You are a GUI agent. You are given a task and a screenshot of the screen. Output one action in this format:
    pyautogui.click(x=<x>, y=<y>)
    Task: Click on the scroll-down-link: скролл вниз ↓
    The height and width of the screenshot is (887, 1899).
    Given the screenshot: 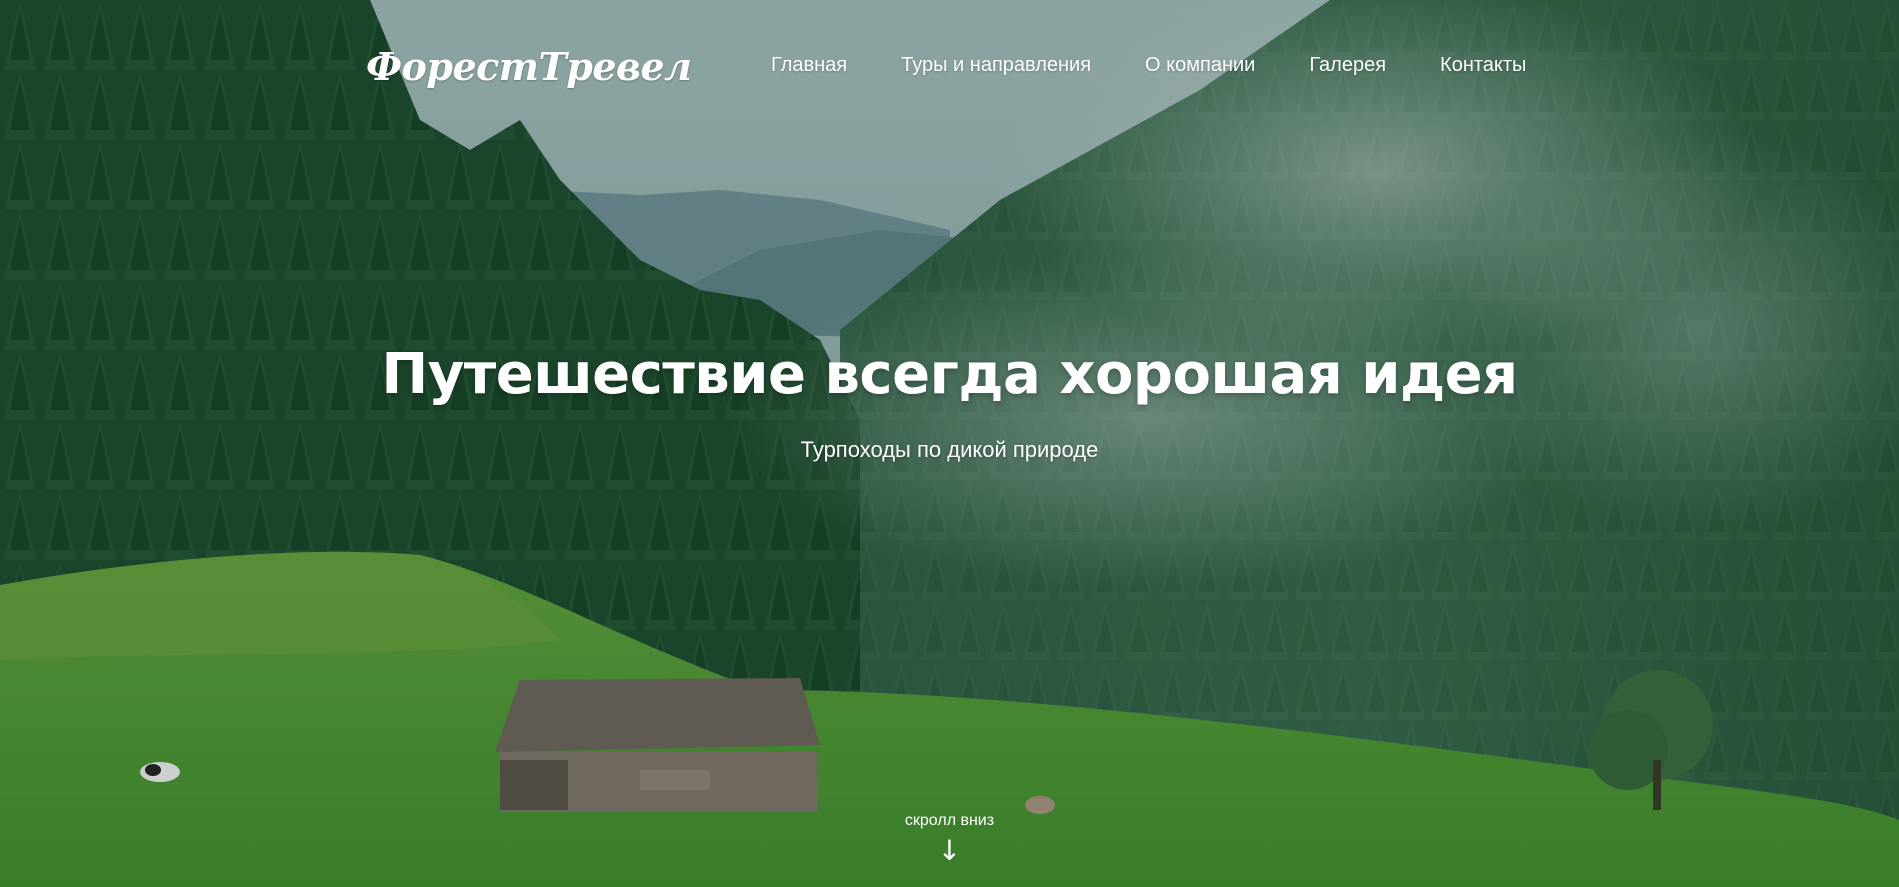 What is the action you would take?
    pyautogui.click(x=949, y=839)
    